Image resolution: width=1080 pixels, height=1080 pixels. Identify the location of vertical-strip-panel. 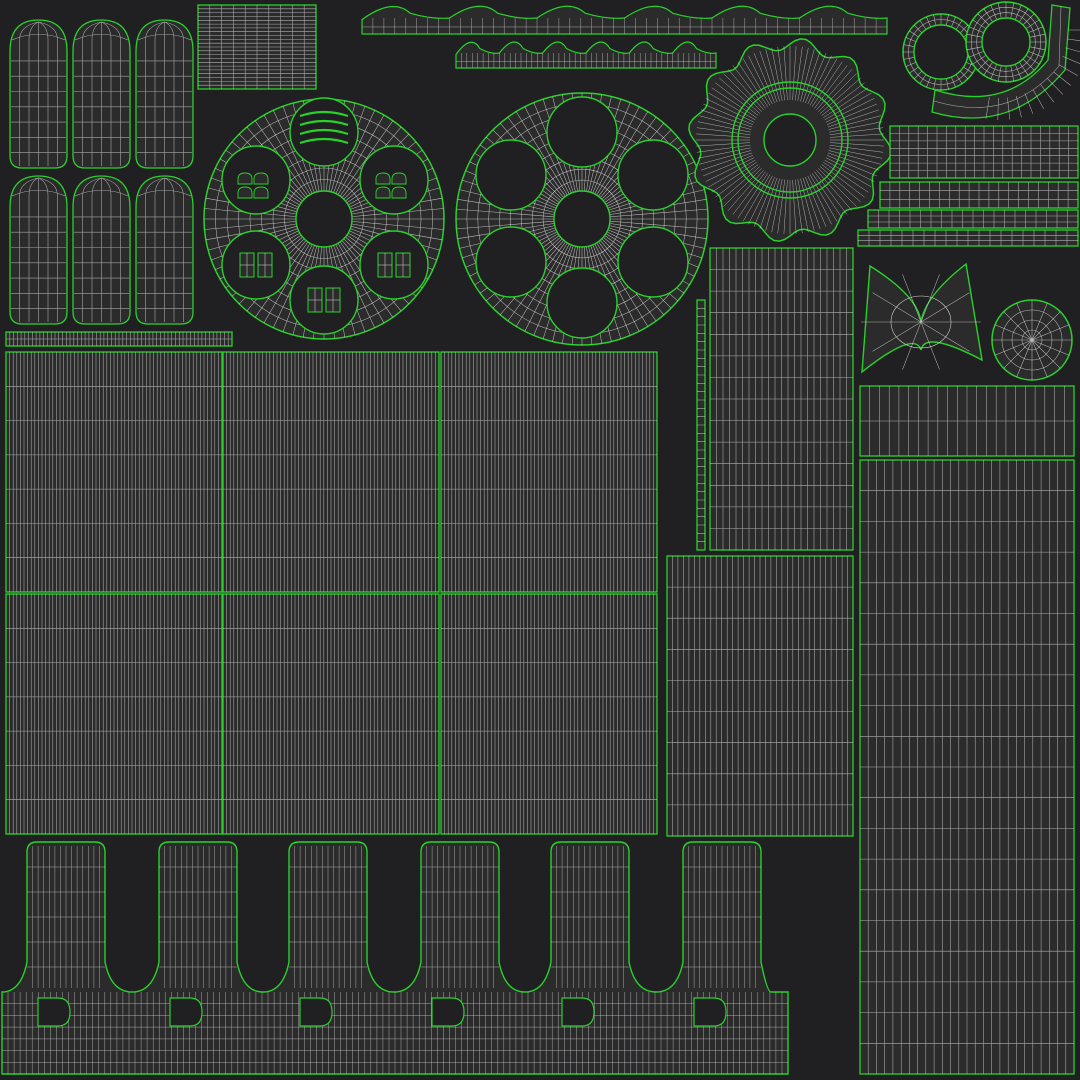
(781, 399).